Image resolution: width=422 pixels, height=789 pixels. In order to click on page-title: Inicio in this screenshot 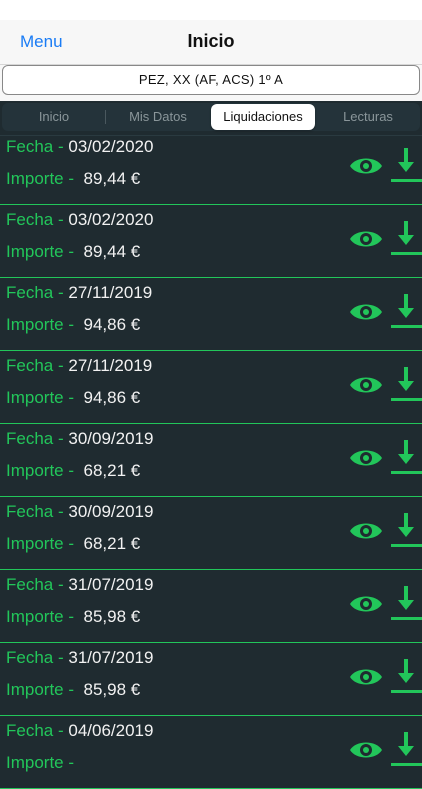, I will do `click(211, 41)`.